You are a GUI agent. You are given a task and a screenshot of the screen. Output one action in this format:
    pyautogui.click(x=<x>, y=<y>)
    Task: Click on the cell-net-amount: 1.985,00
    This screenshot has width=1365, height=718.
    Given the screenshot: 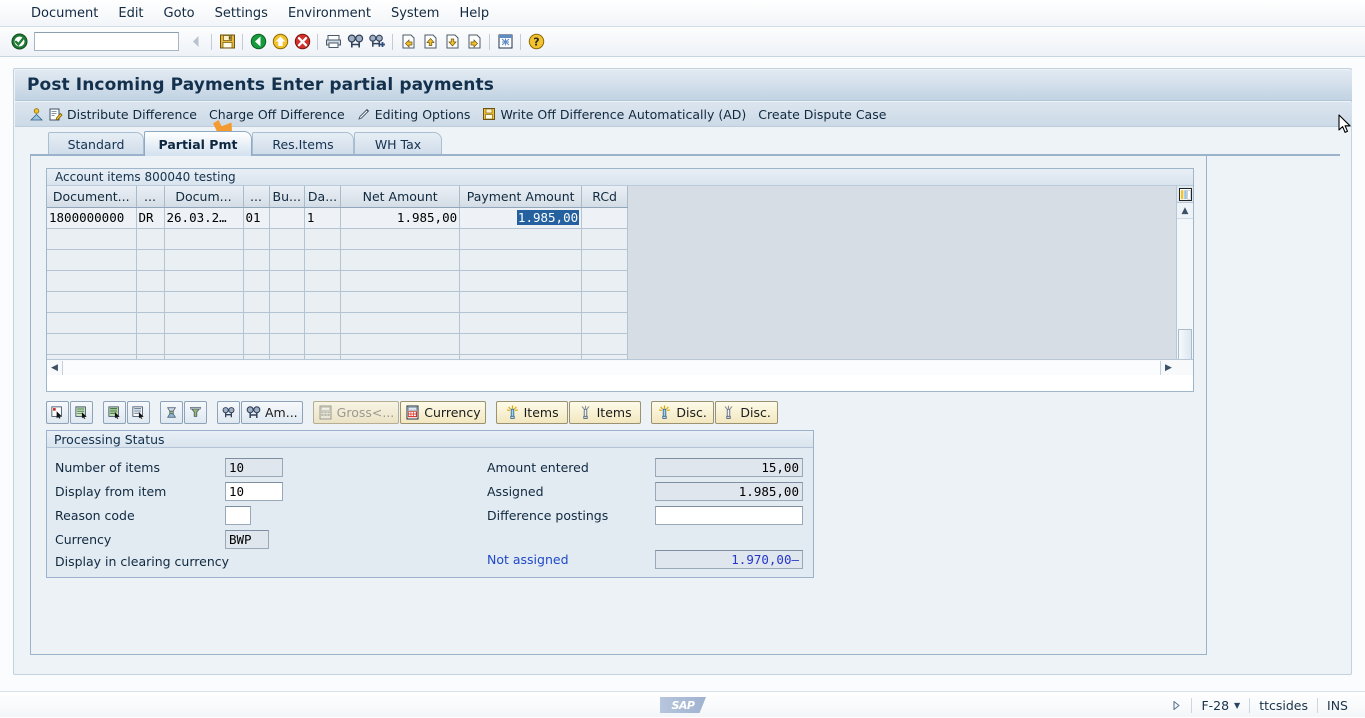 What is the action you would take?
    pyautogui.click(x=400, y=218)
    